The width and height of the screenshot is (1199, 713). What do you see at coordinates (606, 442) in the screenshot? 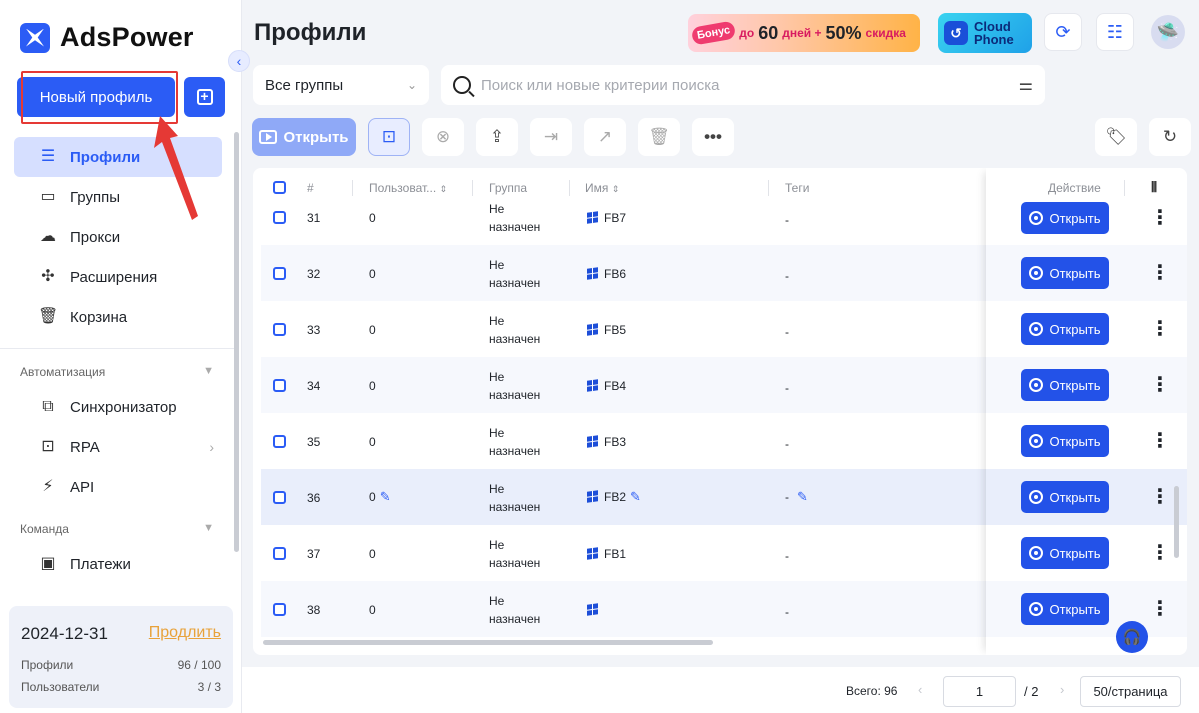
I see `row-name: FB3` at bounding box center [606, 442].